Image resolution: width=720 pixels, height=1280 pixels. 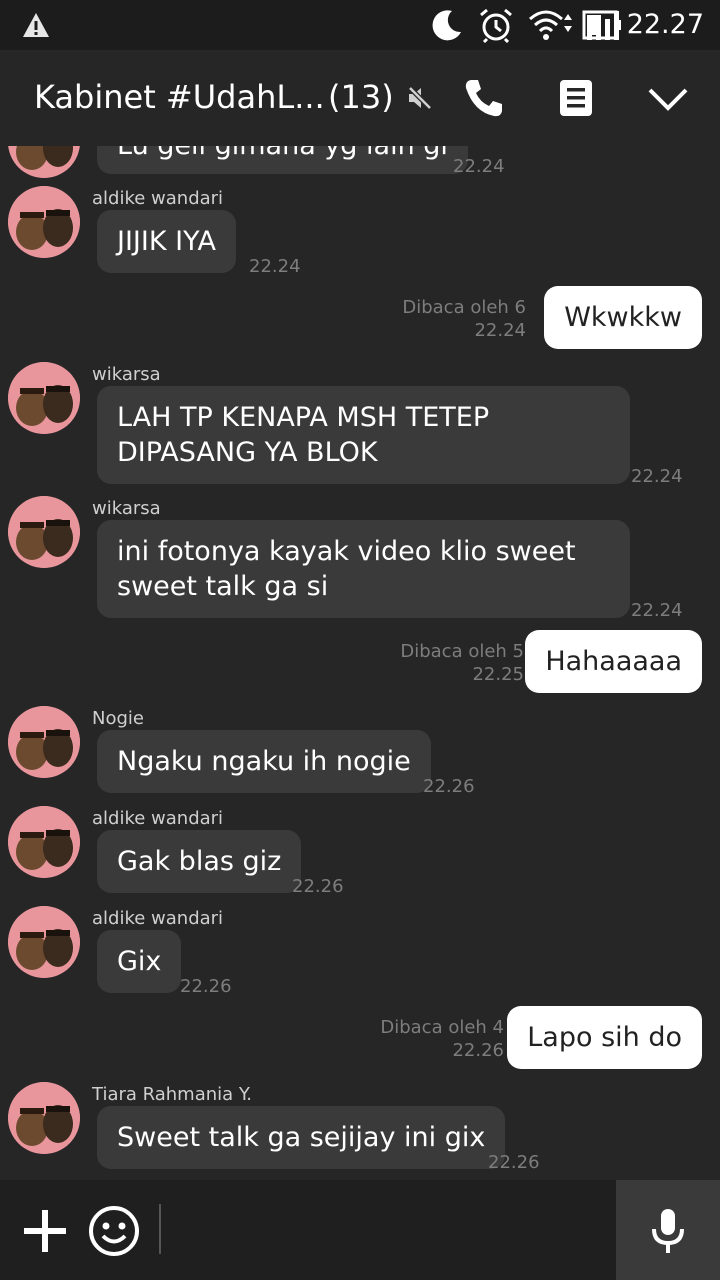 I want to click on read-receipt: Dibaca oleh 6 22.24, so click(x=464, y=319).